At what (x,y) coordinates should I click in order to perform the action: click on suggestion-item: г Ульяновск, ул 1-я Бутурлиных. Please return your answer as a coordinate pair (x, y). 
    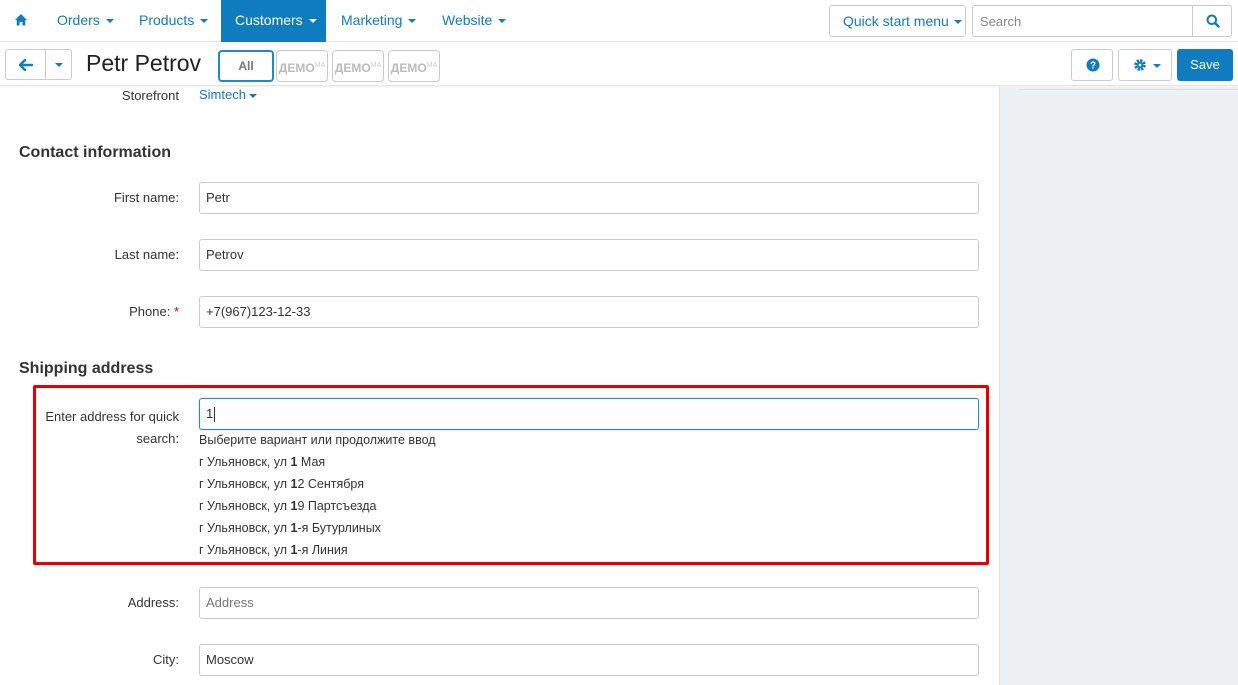
    Looking at the image, I should click on (290, 528).